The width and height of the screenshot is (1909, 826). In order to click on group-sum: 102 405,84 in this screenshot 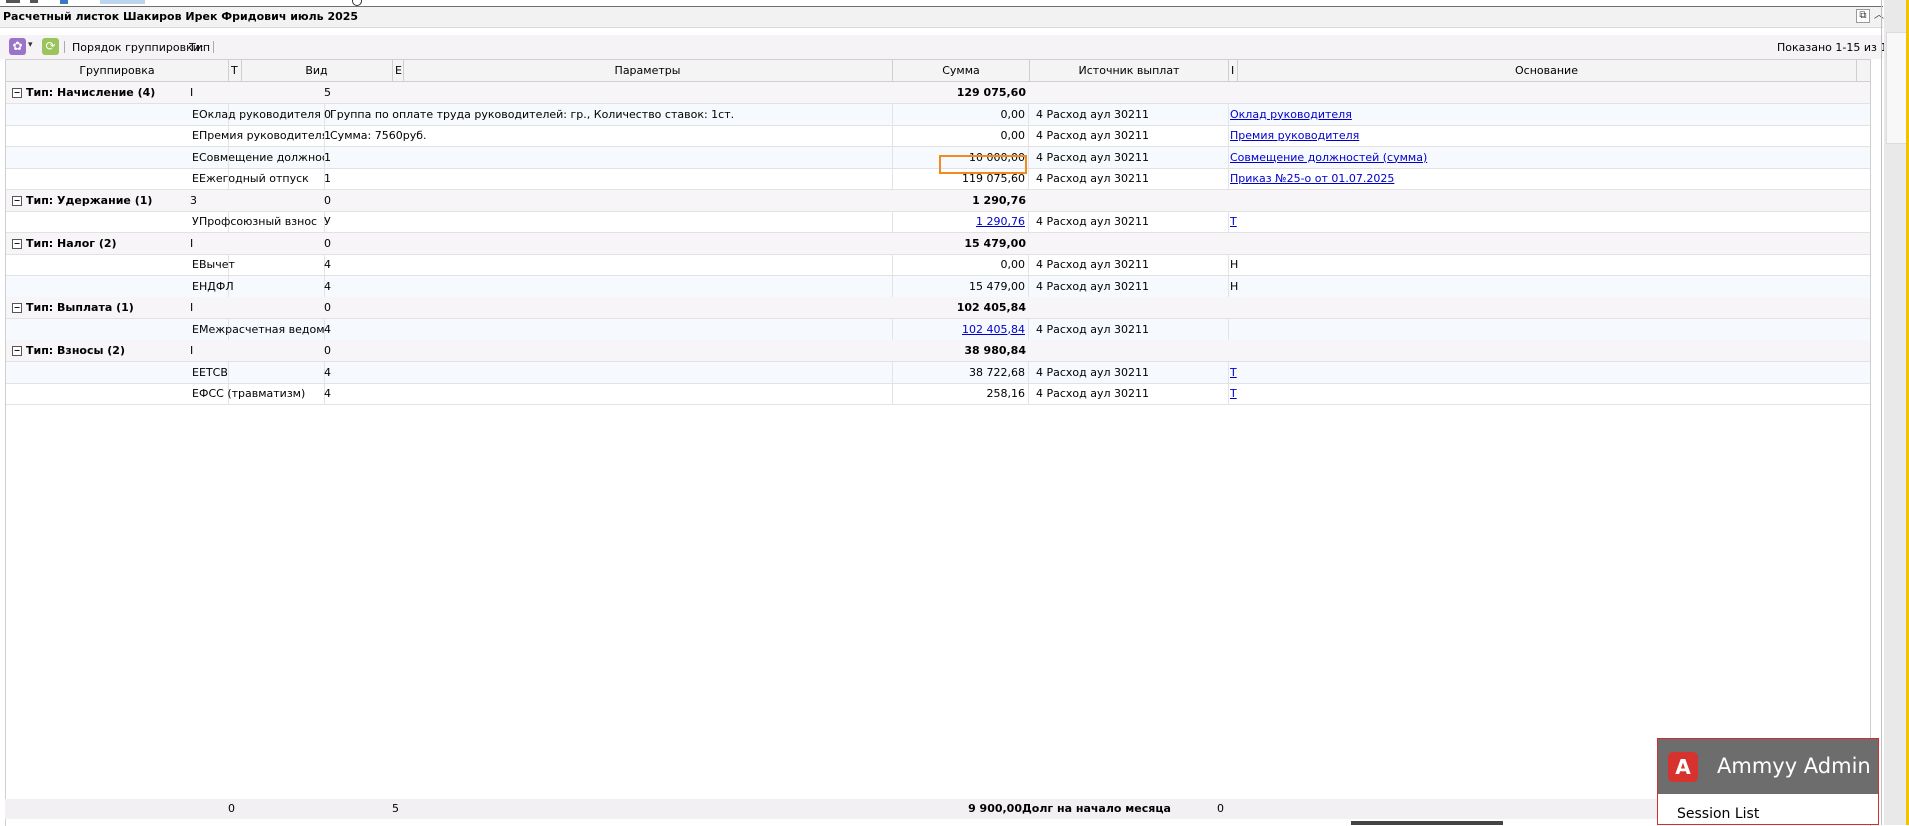, I will do `click(991, 307)`.